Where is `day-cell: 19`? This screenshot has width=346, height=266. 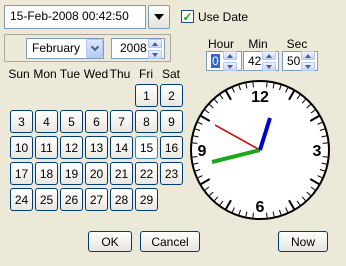 day-cell: 19 is located at coordinates (71, 173).